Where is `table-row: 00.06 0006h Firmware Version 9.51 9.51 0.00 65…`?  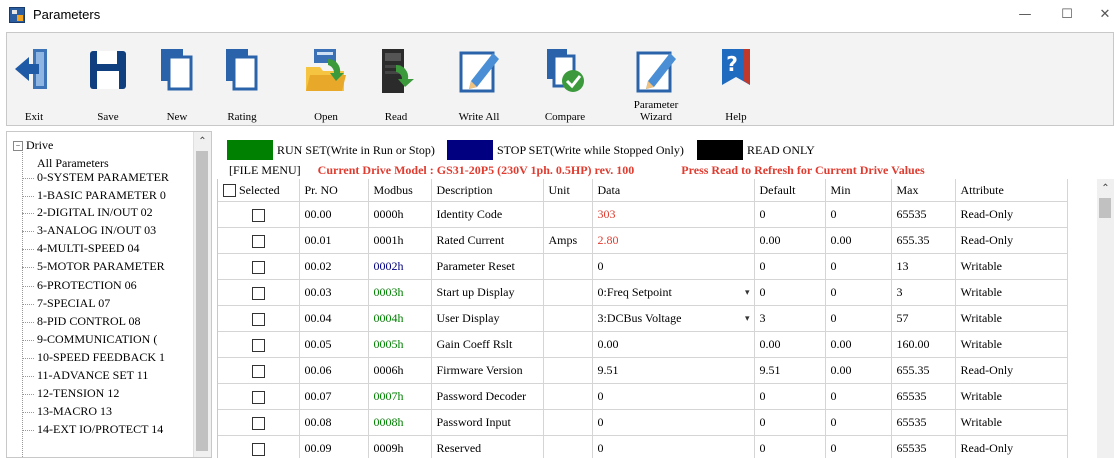
table-row: 00.06 0006h Firmware Version 9.51 9.51 0.00 65… is located at coordinates (643, 370).